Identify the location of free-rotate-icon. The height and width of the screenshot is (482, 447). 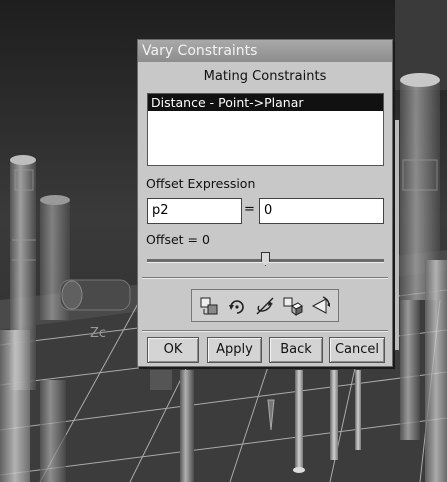
(265, 306).